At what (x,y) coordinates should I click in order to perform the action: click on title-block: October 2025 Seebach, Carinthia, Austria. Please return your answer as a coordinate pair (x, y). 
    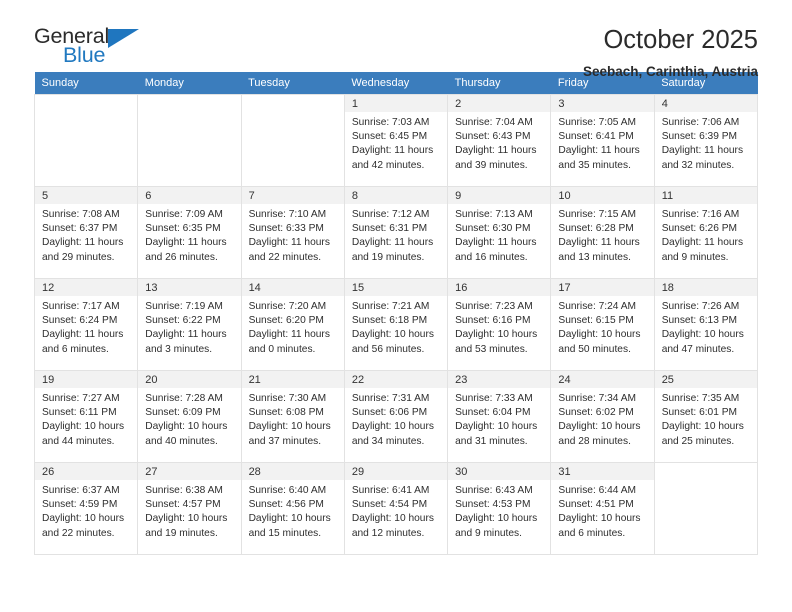
    Looking at the image, I should click on (670, 52).